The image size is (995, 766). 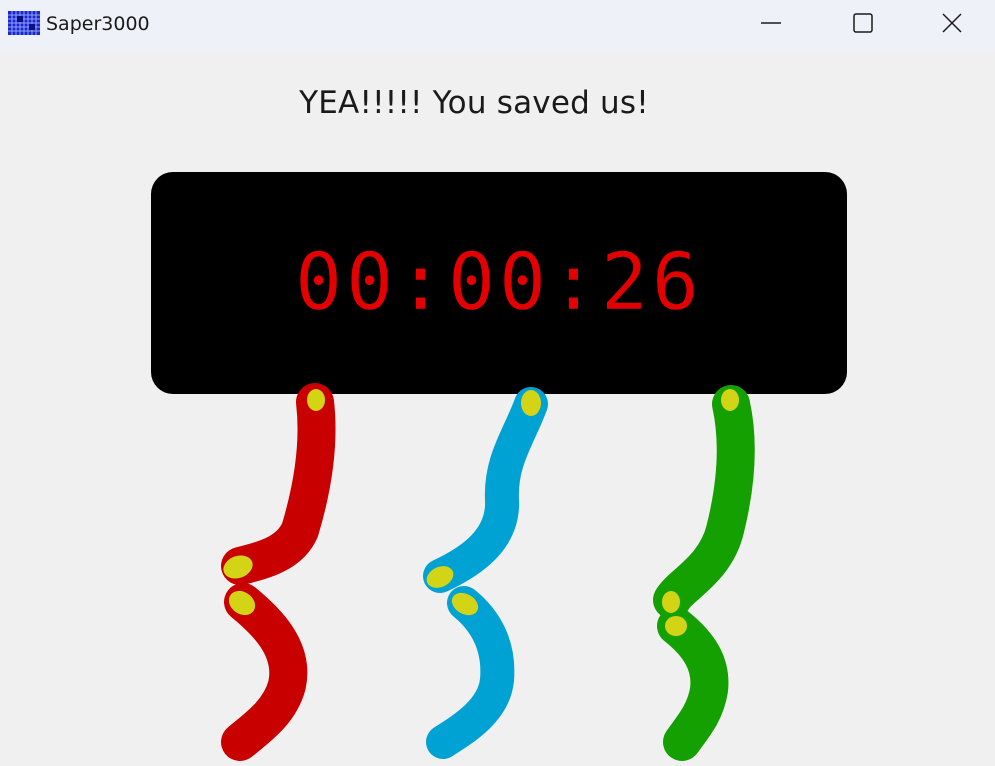 I want to click on red-wire, so click(x=278, y=572).